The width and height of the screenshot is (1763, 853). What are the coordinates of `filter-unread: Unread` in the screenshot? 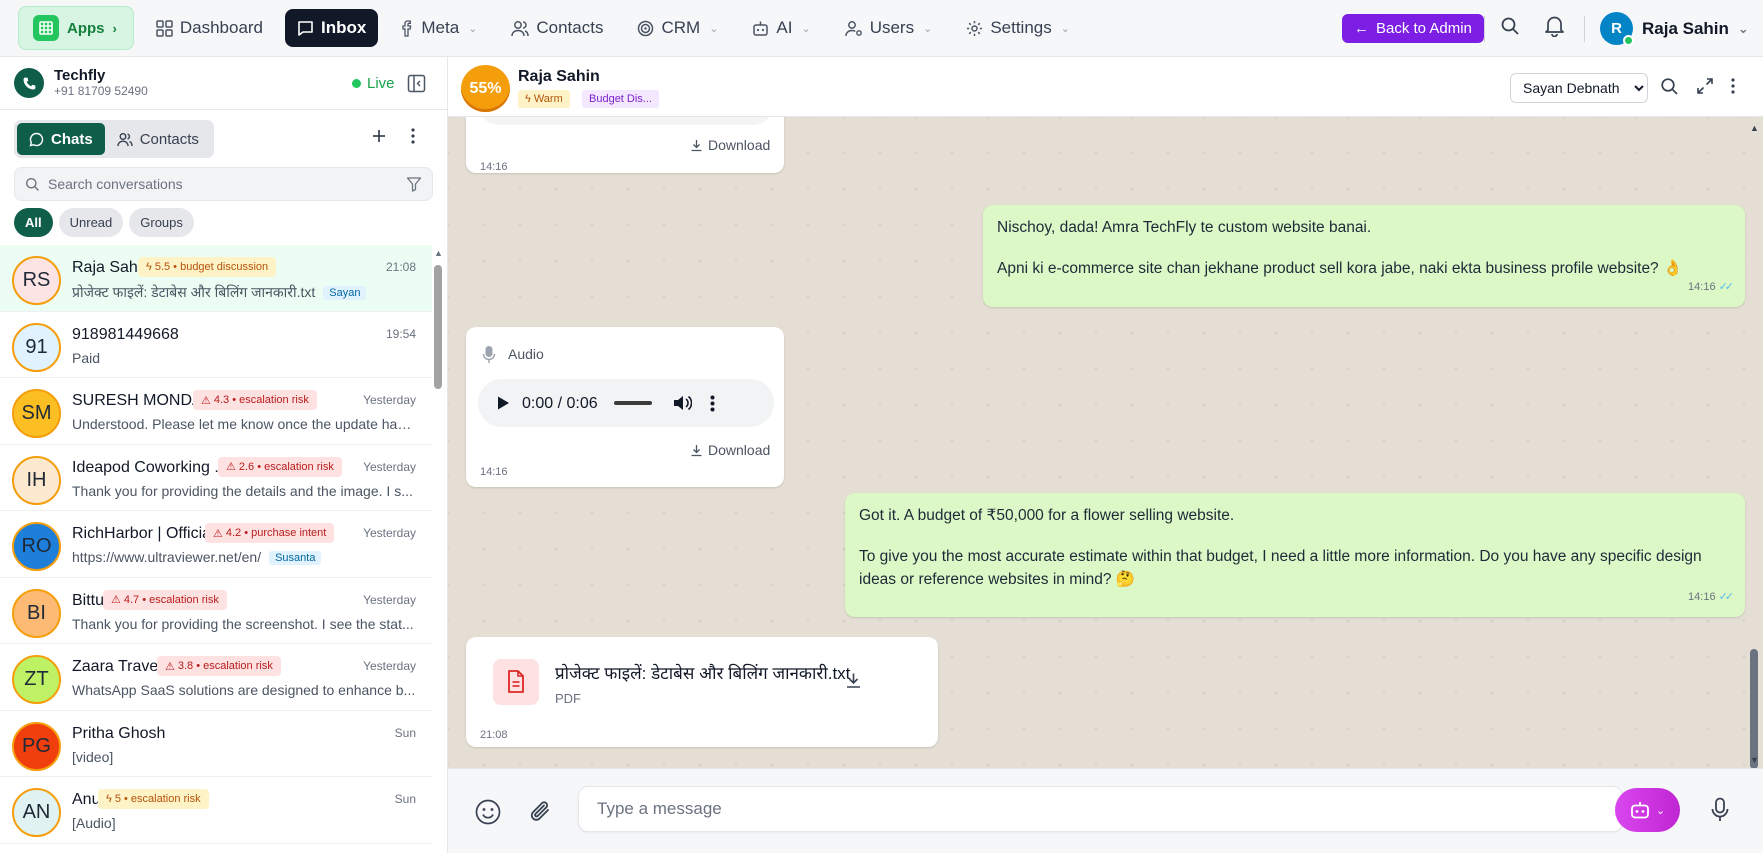 It's located at (91, 222).